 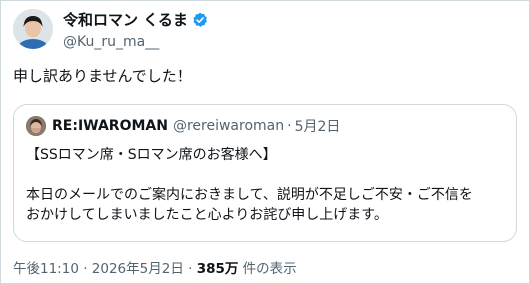 I want to click on tweet-meta: 午後11:10 · 2026年5月2日 · 385万 件の表示, so click(x=155, y=269).